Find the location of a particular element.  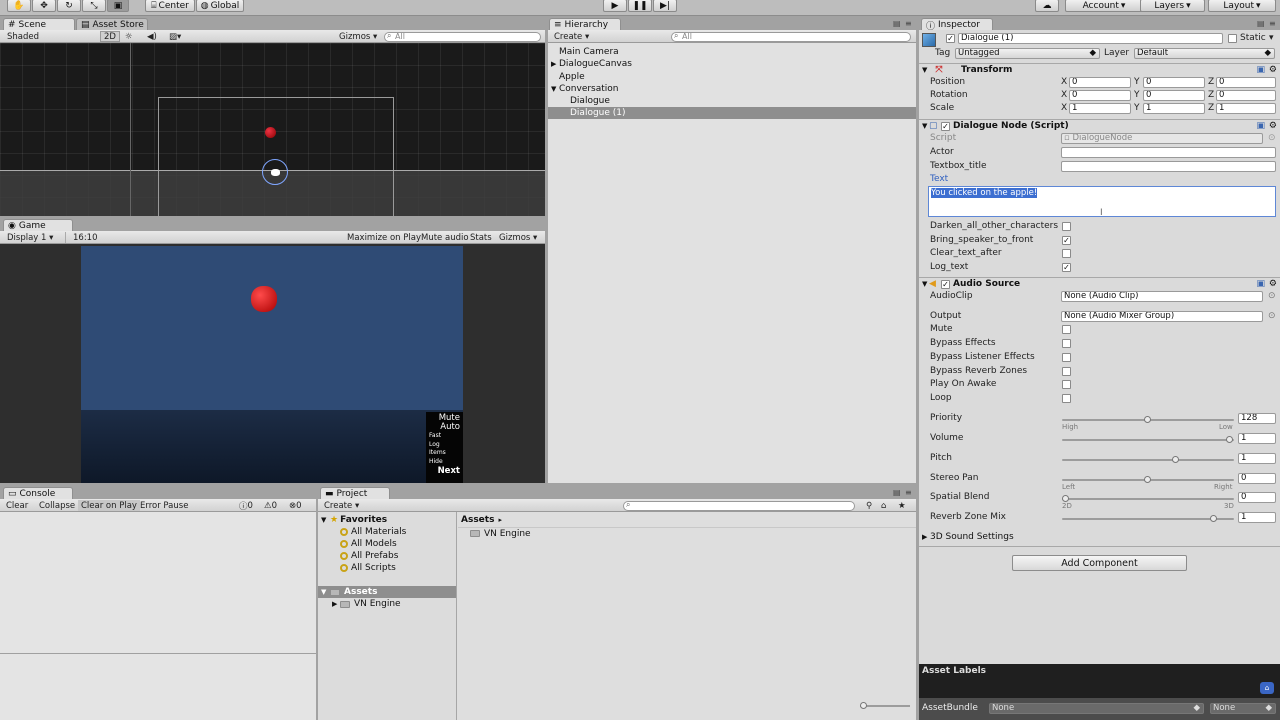

search-by-type-button: ⚲ is located at coordinates (869, 505).